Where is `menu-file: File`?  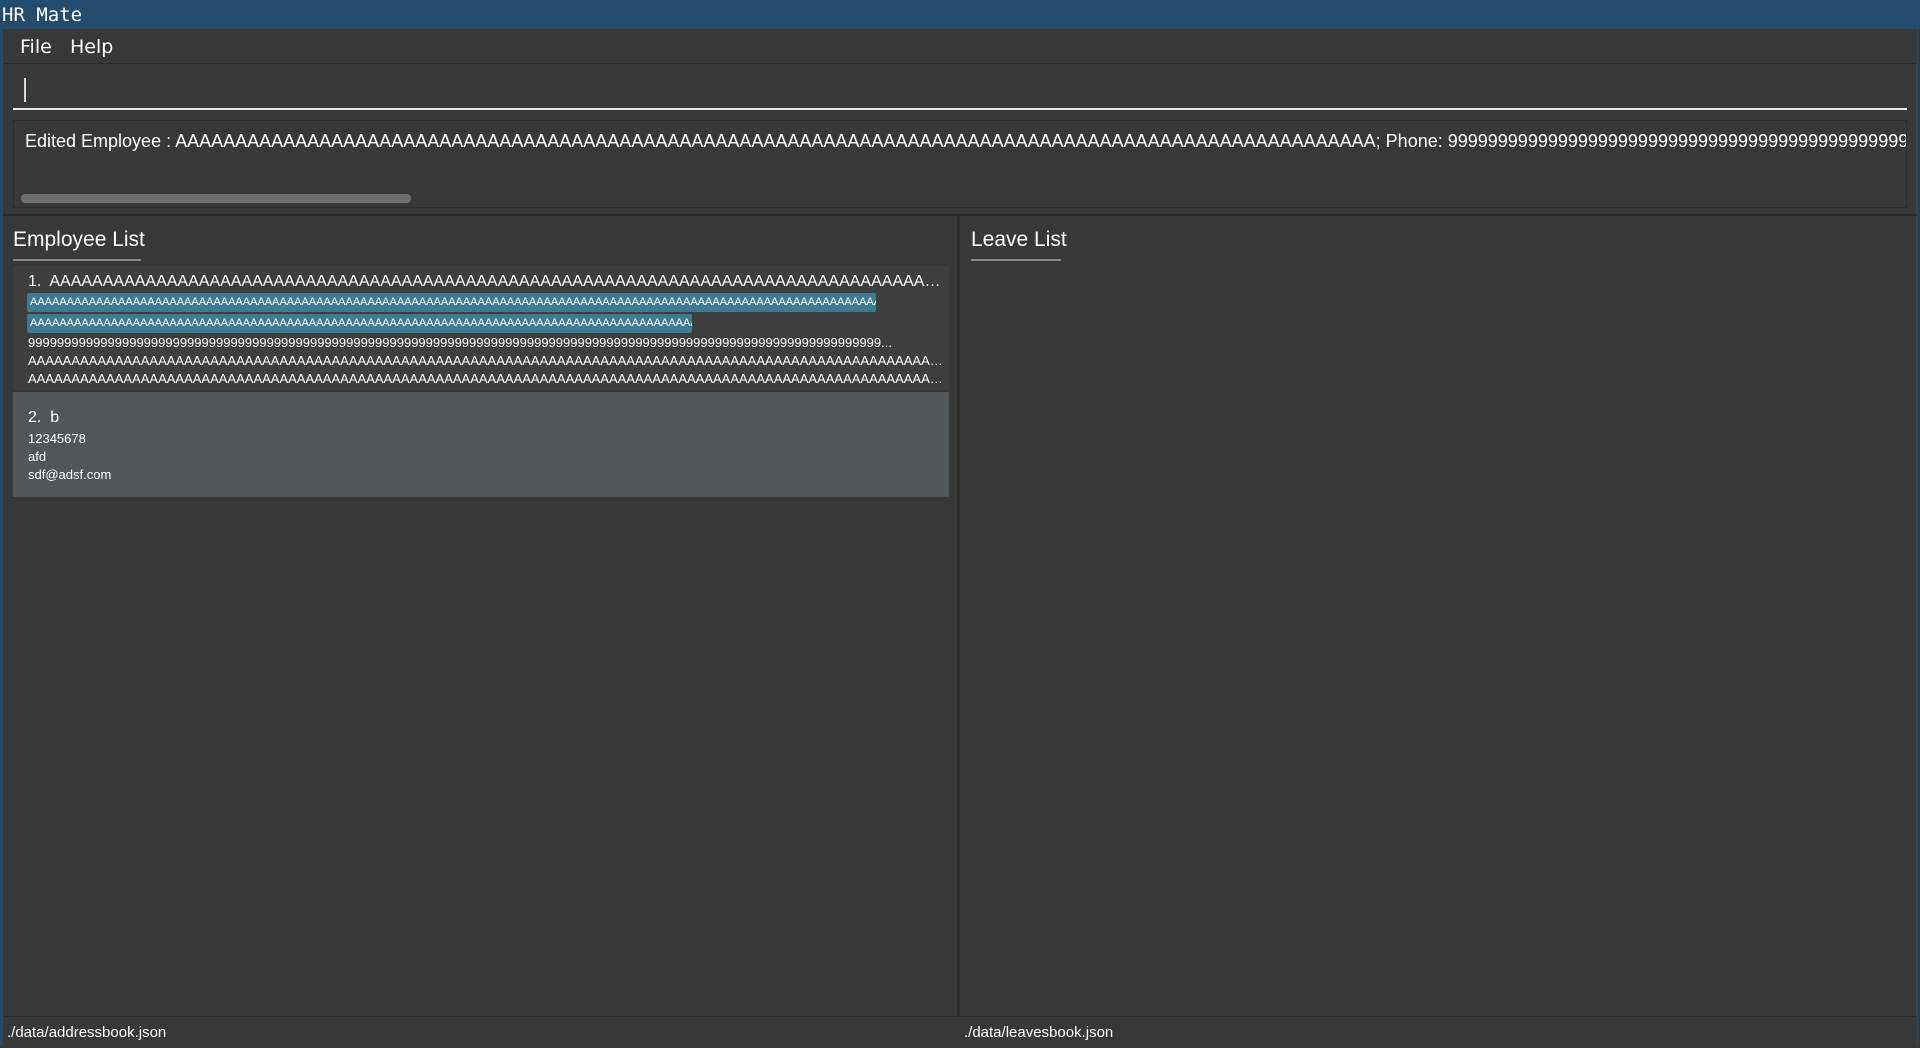 menu-file: File is located at coordinates (36, 46).